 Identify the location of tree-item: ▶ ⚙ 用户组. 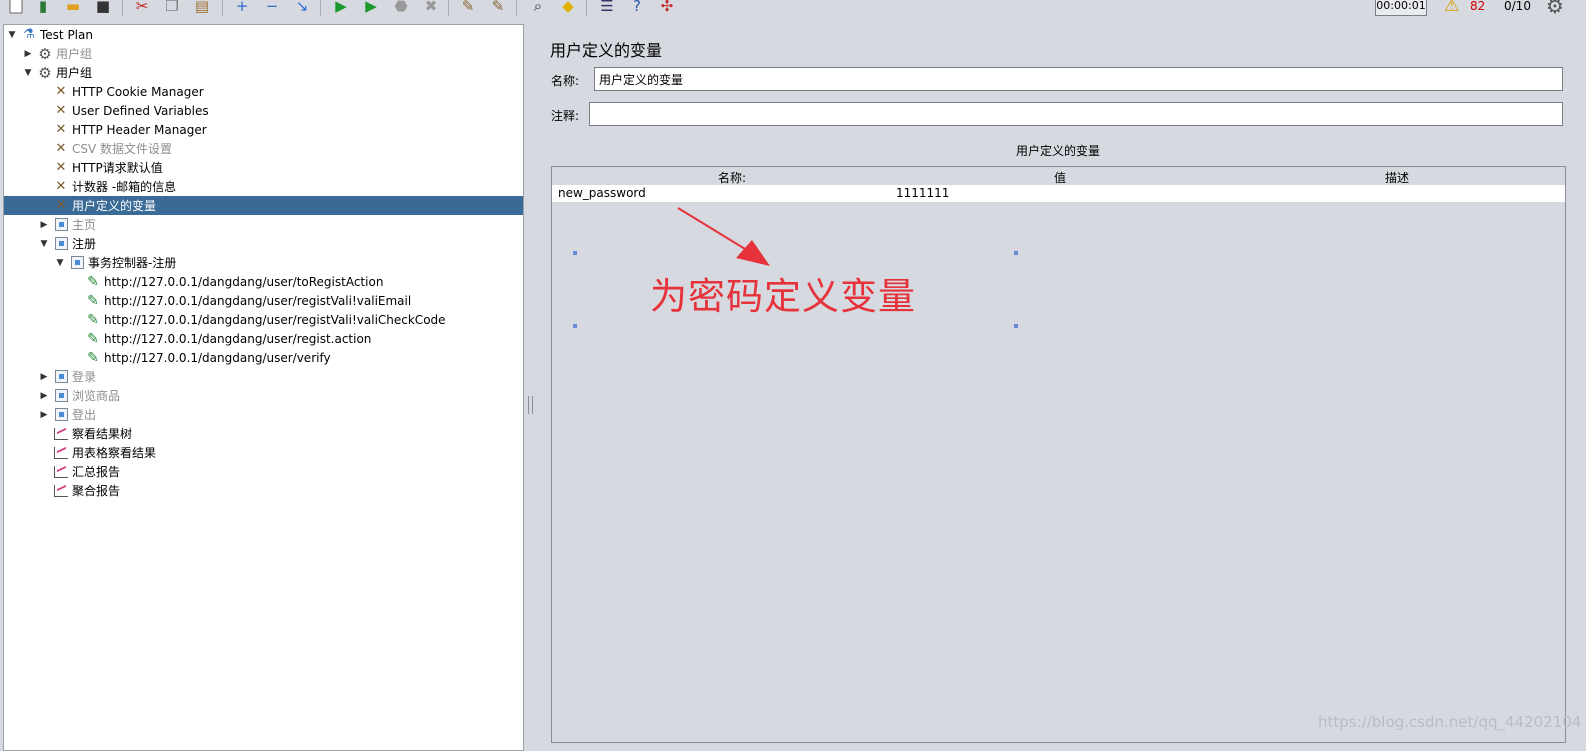
(263, 53).